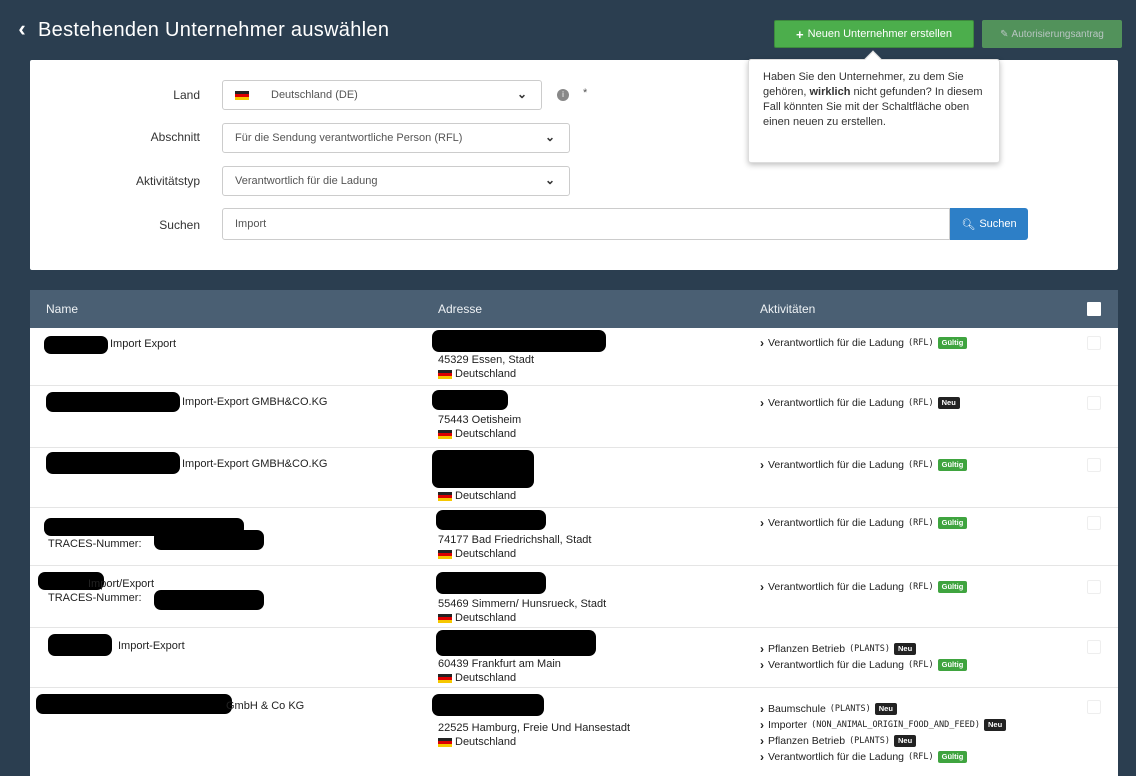 This screenshot has height=776, width=1136. What do you see at coordinates (167, 181) in the screenshot?
I see `aktivitaetstyp-label: Aktivitätstyp` at bounding box center [167, 181].